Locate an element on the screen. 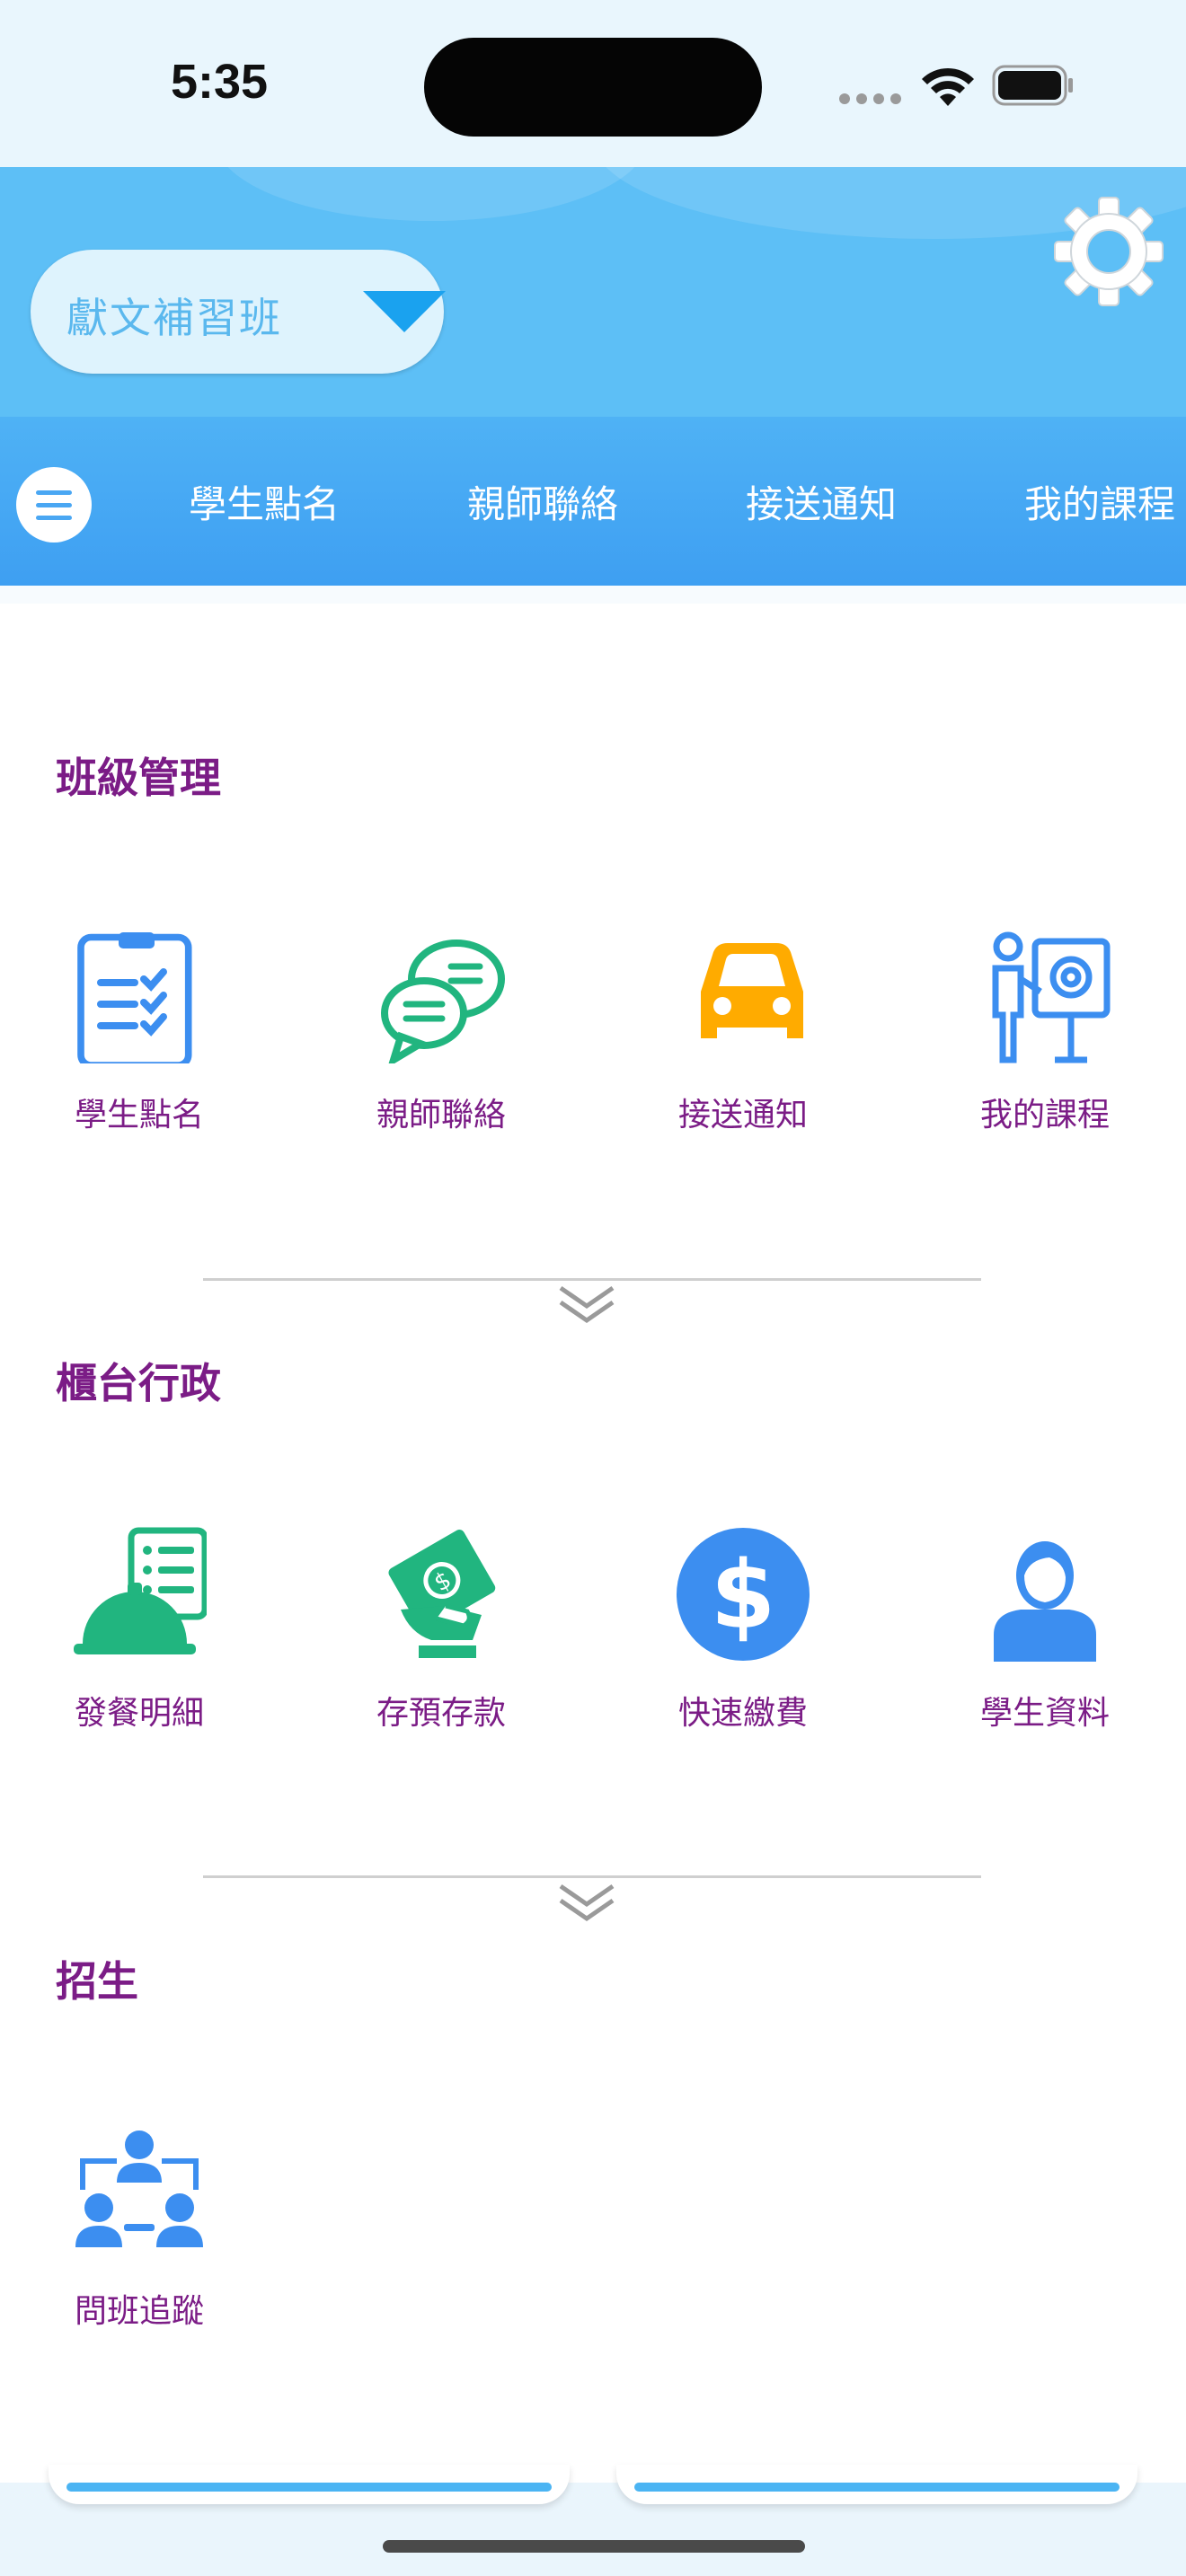 Image resolution: width=1186 pixels, height=2576 pixels. section-title-front-desk: 櫃台行政 is located at coordinates (138, 1383).